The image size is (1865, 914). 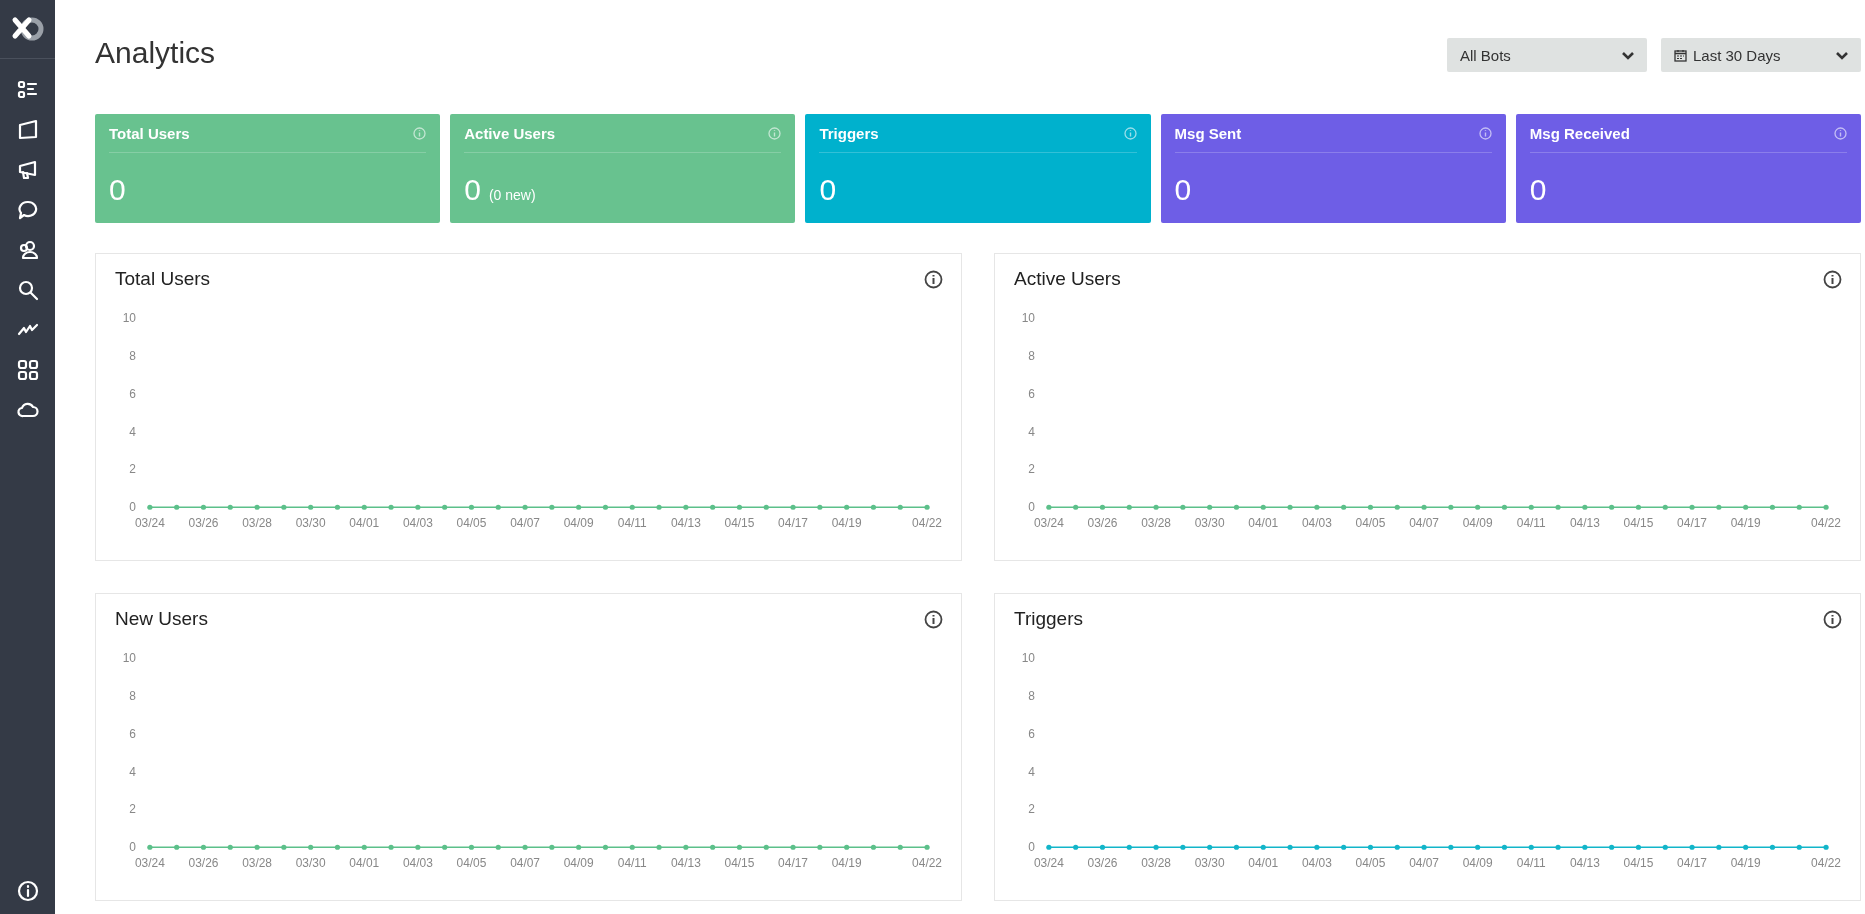 I want to click on stat-label: Total Users, so click(x=149, y=133).